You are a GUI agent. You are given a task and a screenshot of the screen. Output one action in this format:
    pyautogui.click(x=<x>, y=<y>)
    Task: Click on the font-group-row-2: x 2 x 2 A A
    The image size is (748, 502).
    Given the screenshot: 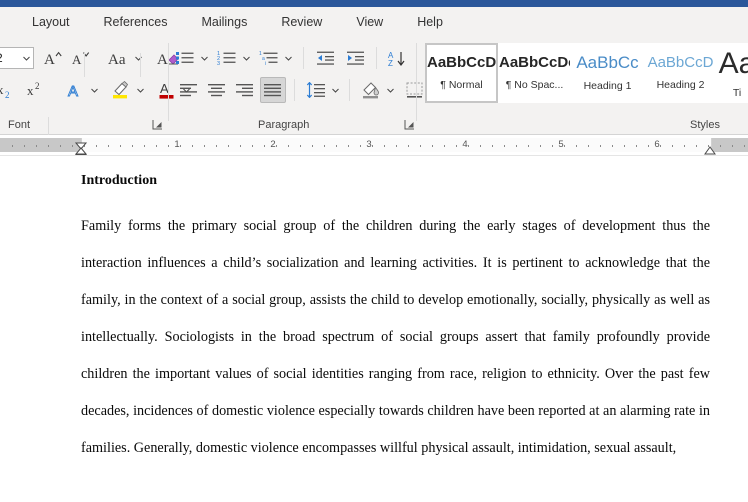 What is the action you would take?
    pyautogui.click(x=96, y=109)
    